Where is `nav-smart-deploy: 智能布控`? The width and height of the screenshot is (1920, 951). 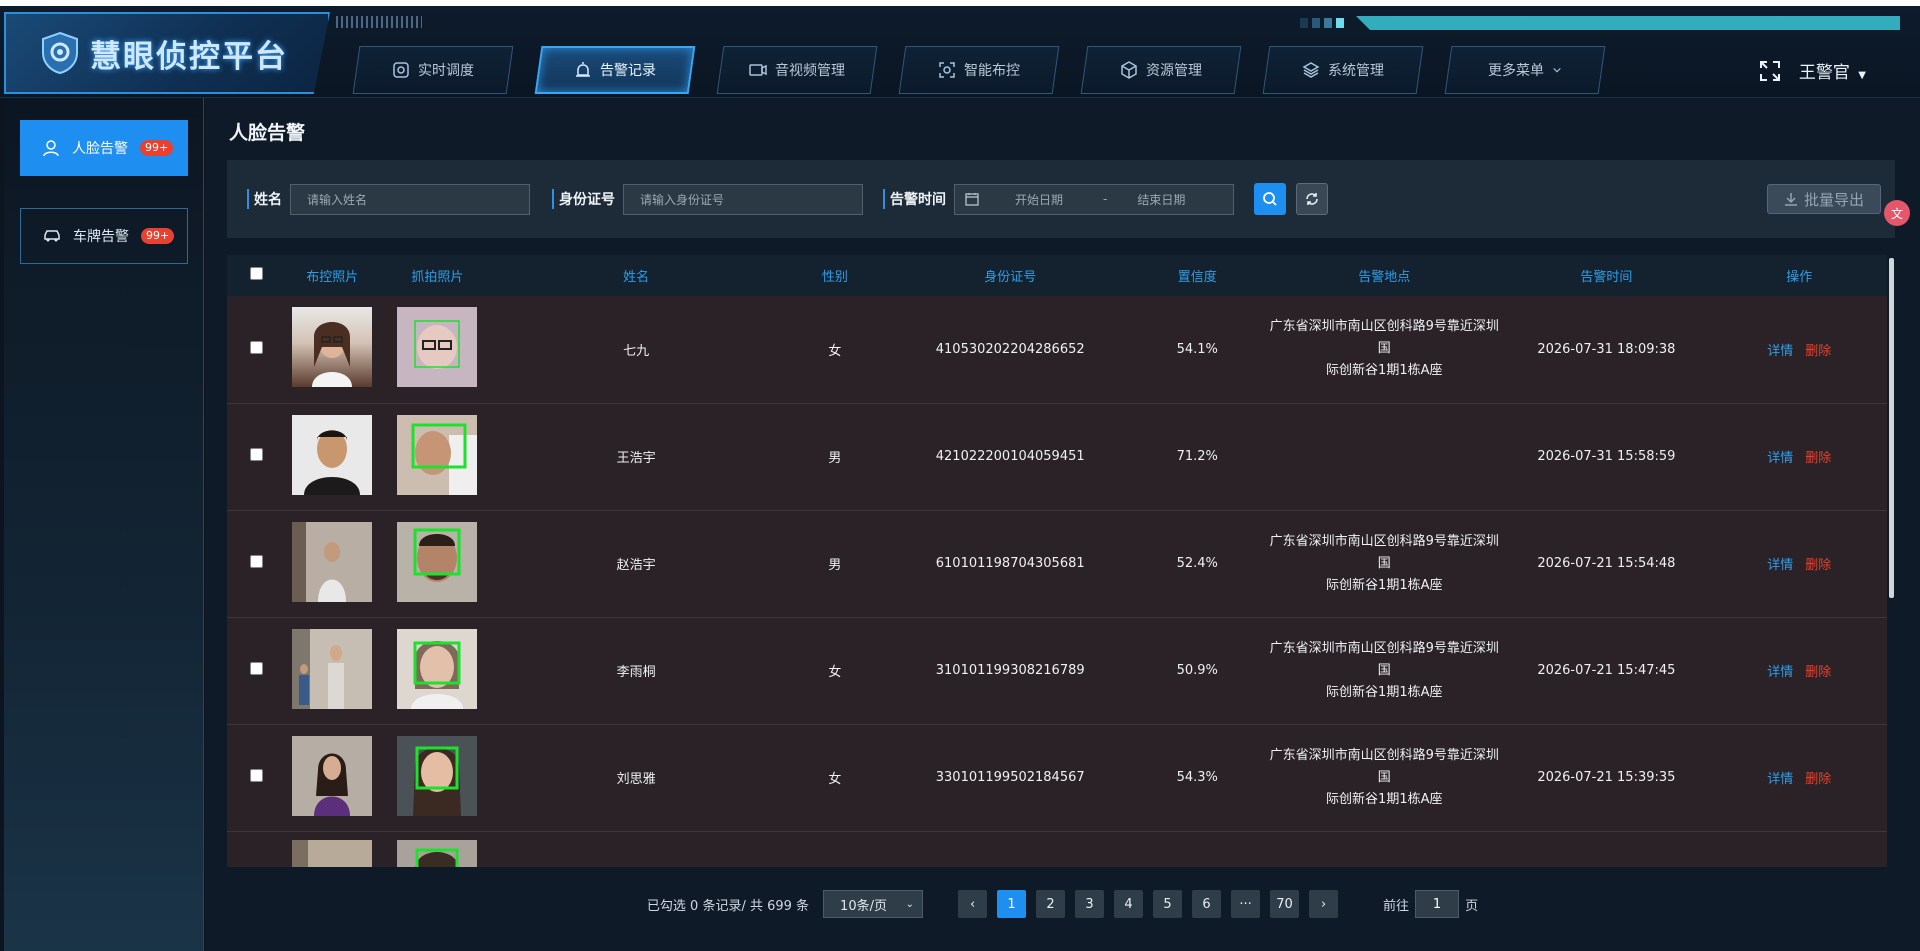 nav-smart-deploy: 智能布控 is located at coordinates (979, 70).